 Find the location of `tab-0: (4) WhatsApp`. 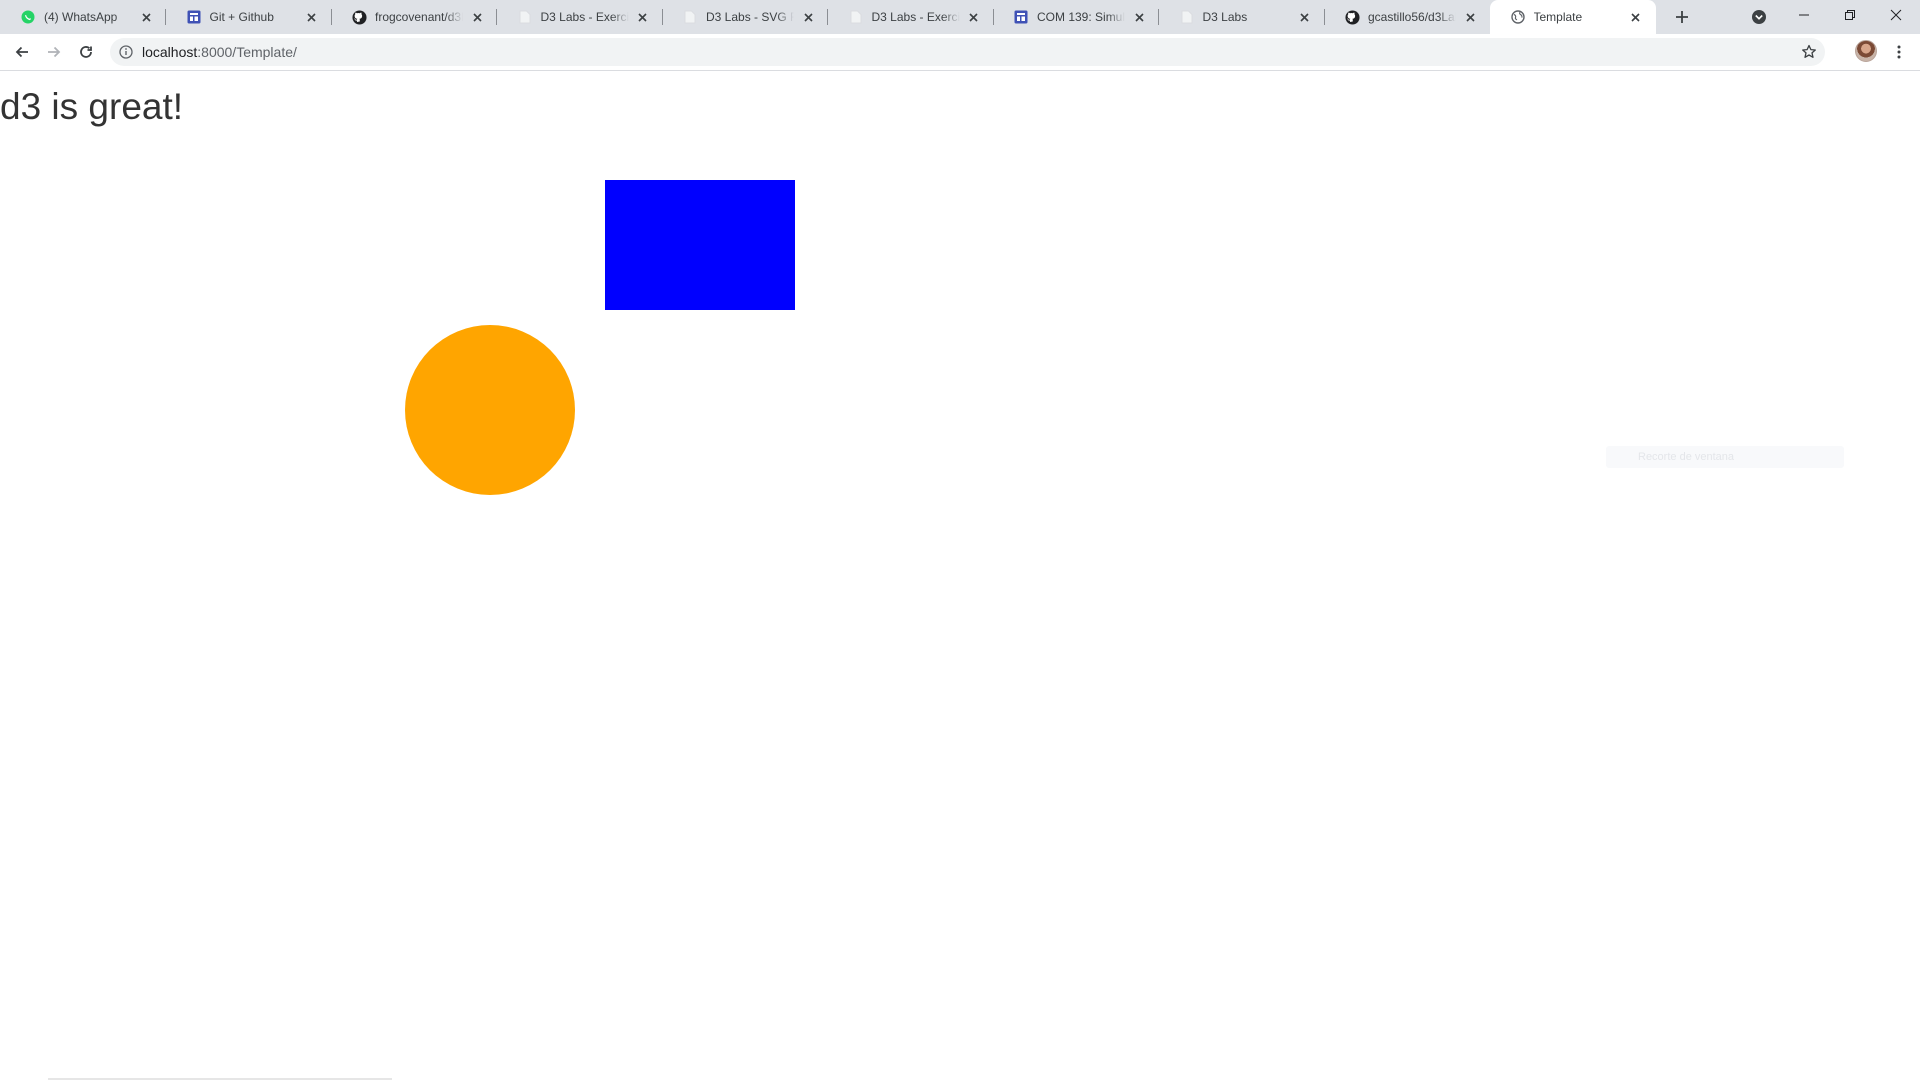

tab-0: (4) WhatsApp is located at coordinates (83, 17).